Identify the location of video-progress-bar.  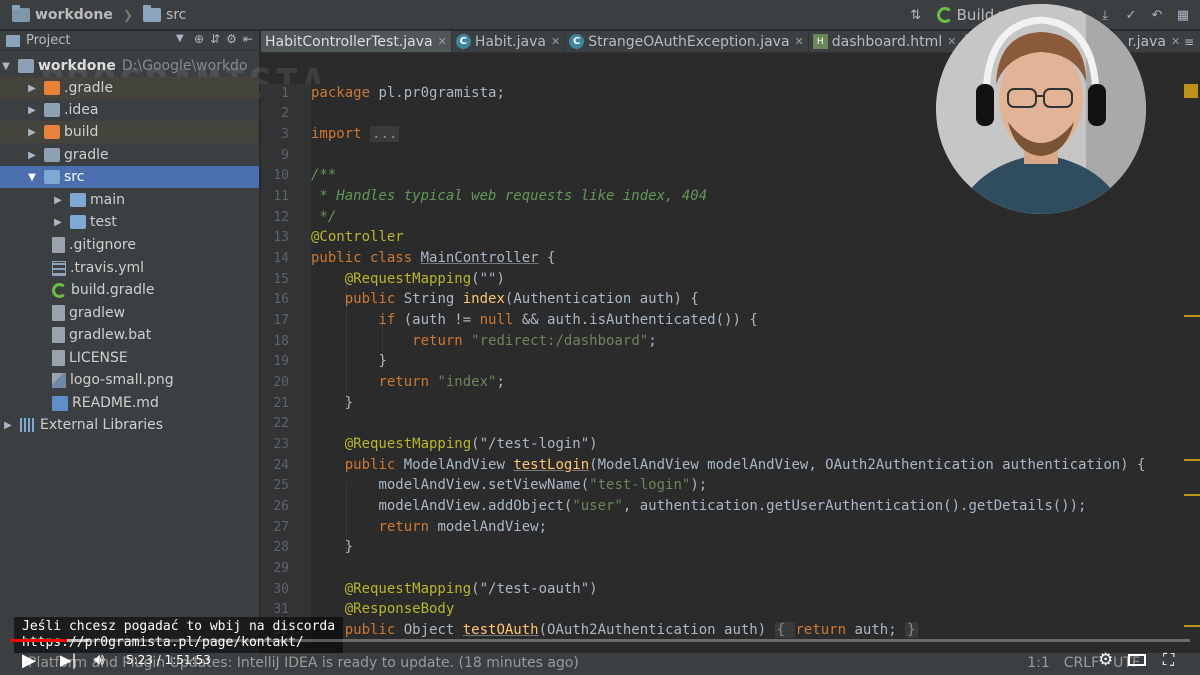
(600, 640).